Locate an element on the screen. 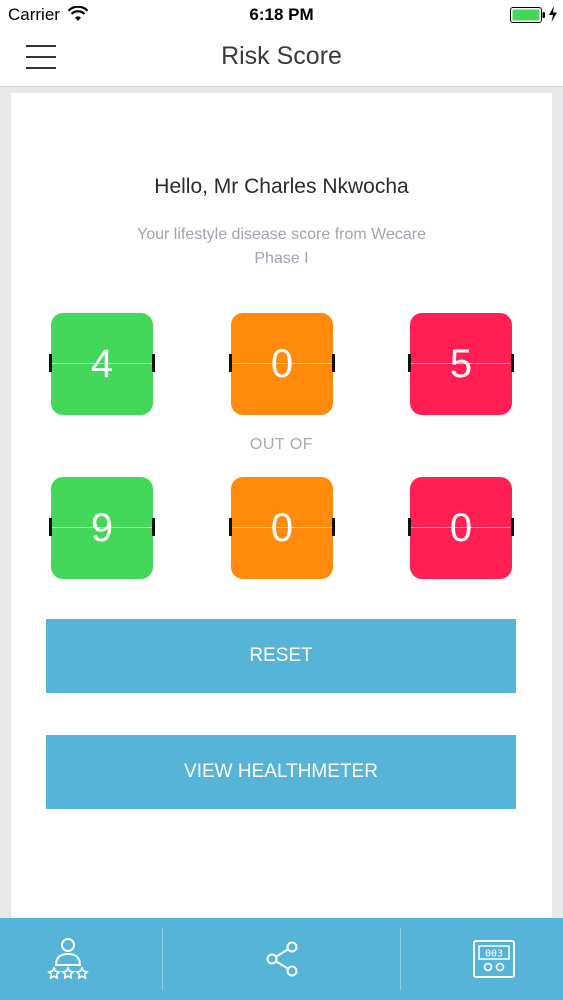 The height and width of the screenshot is (1000, 563). tab-score-meter: 003 is located at coordinates (482, 959).